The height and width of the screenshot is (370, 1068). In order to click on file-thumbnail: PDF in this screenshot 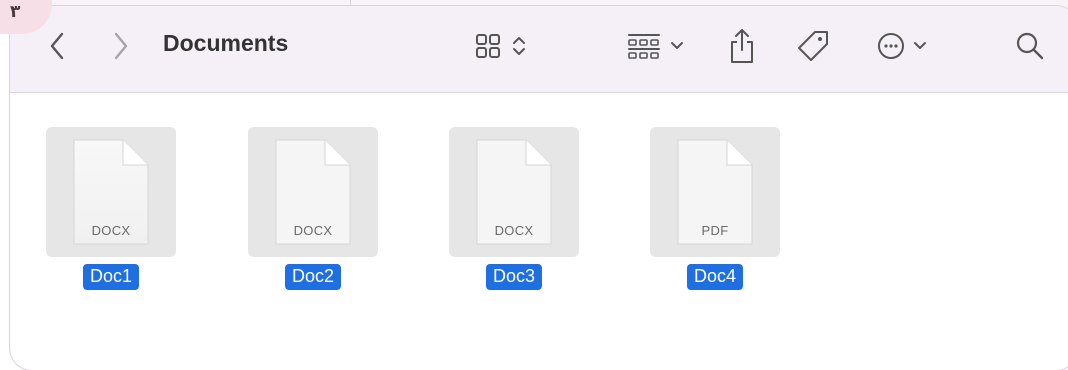, I will do `click(715, 192)`.